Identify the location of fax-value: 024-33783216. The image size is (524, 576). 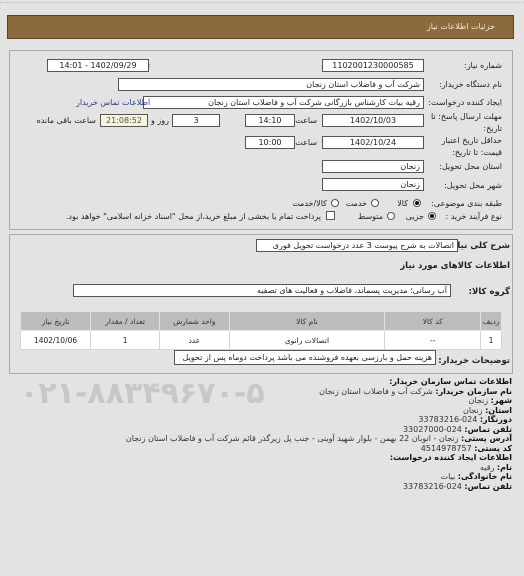
(448, 419).